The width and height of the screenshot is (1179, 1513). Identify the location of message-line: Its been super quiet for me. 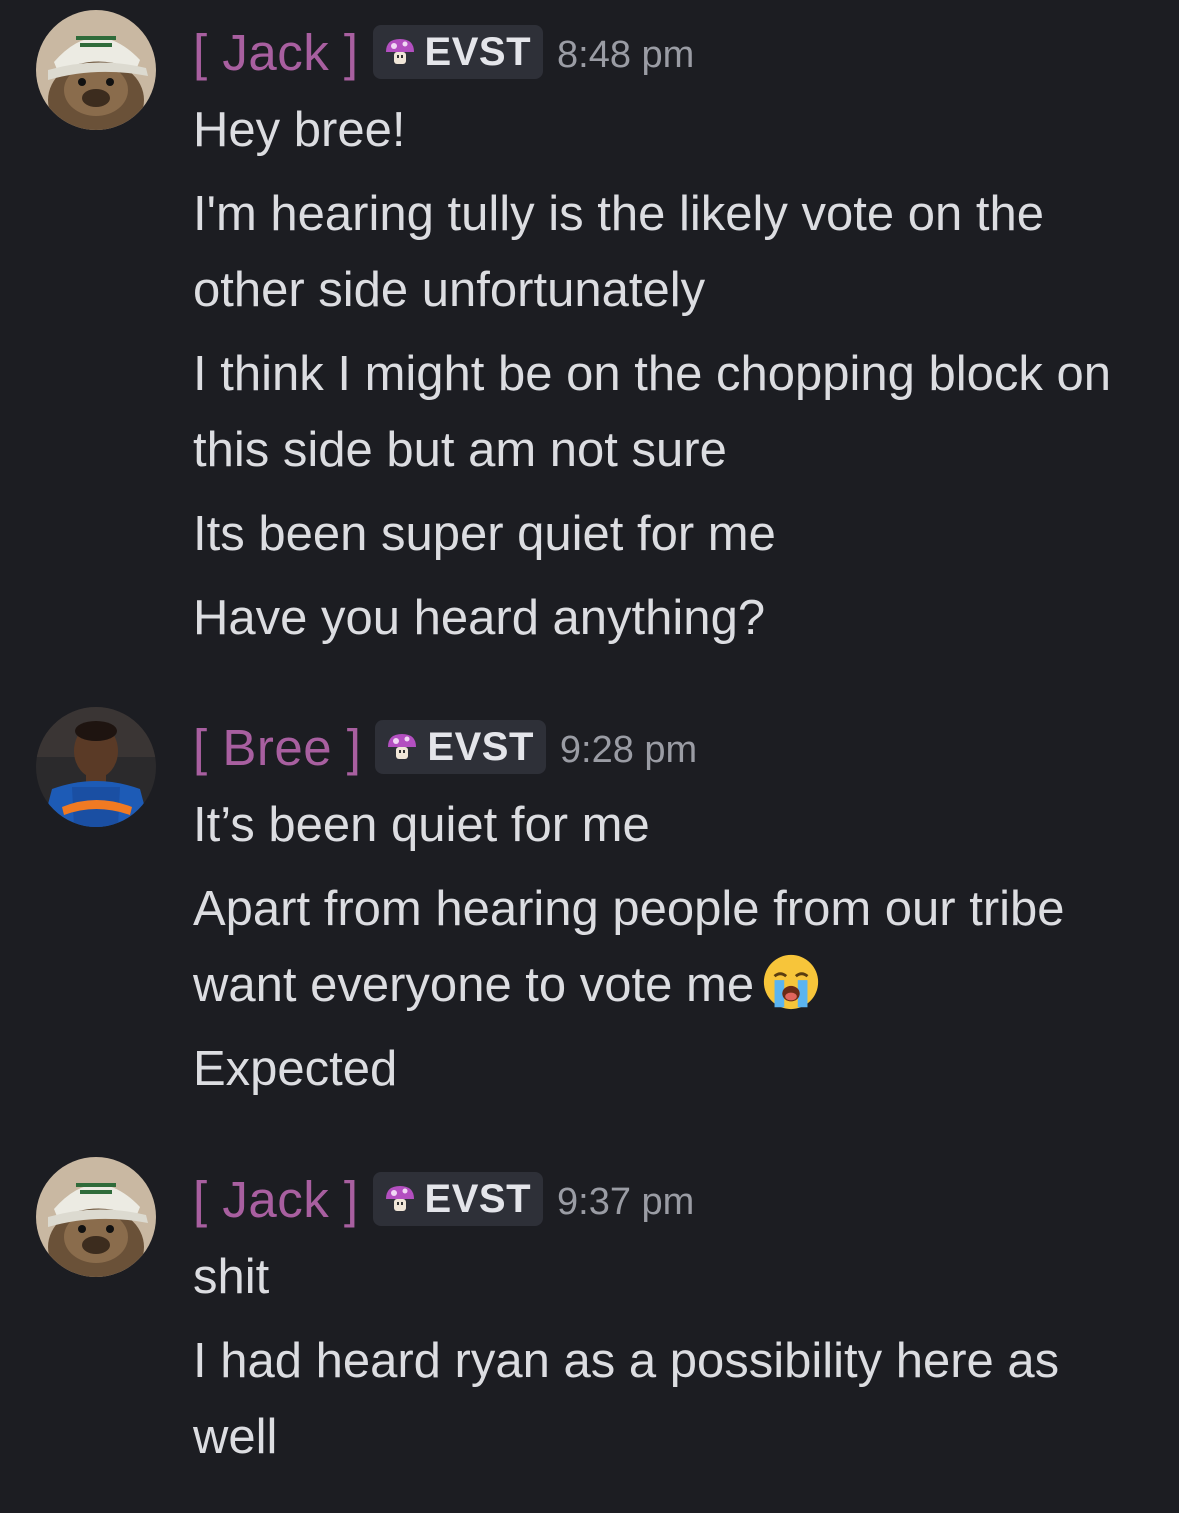
(484, 534).